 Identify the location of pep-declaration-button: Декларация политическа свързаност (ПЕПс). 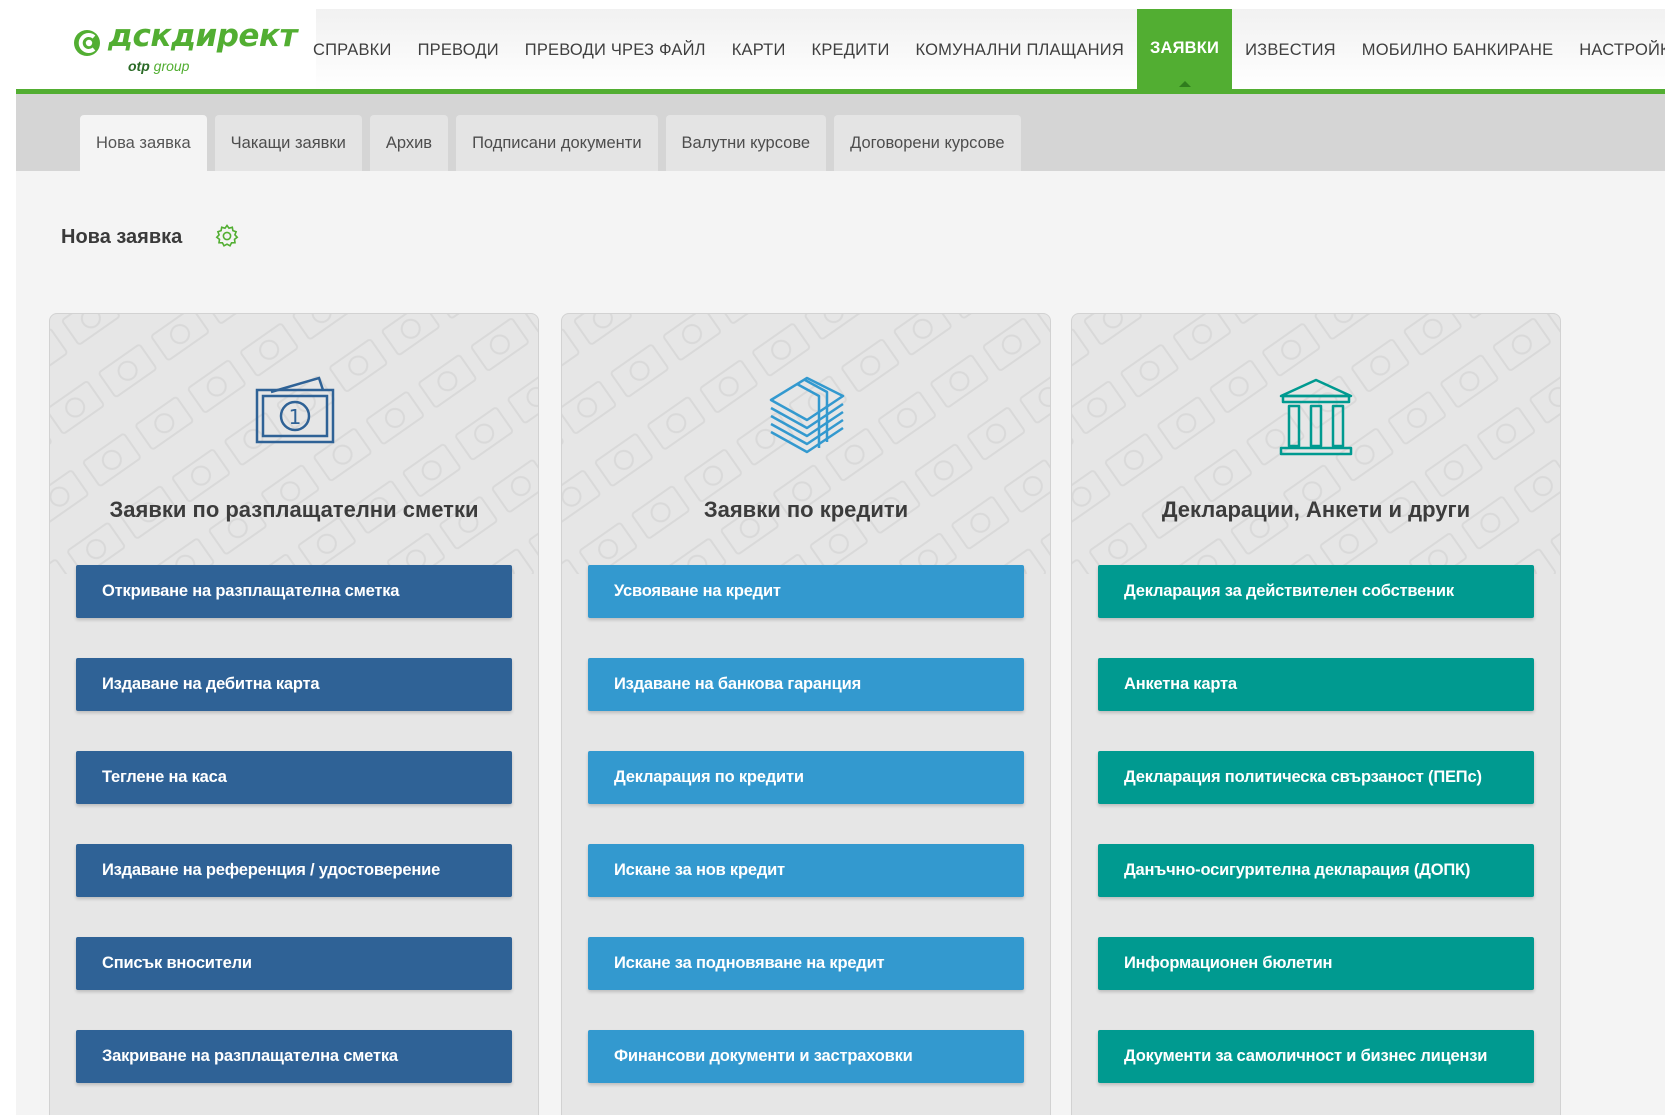
(1316, 777).